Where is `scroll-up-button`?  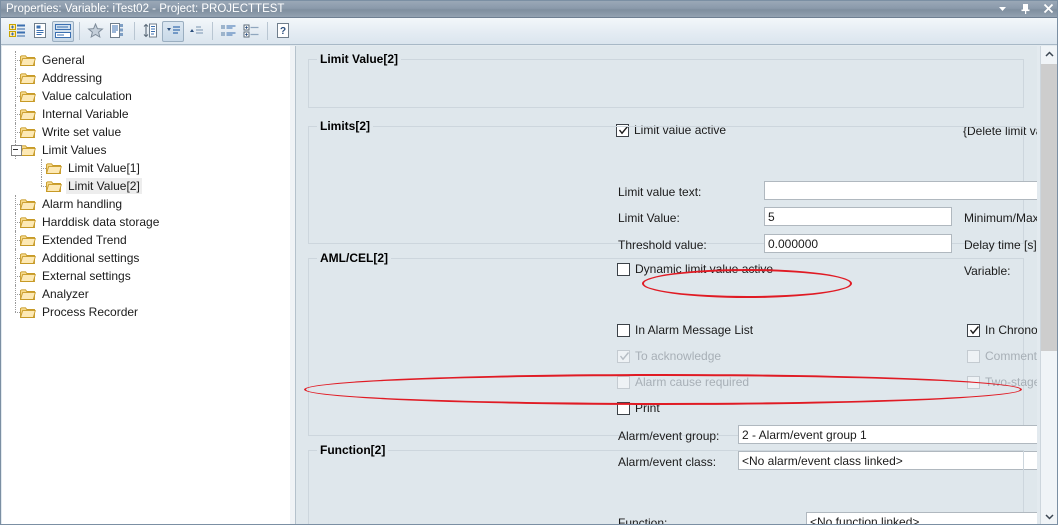
scroll-up-button is located at coordinates (1049, 54).